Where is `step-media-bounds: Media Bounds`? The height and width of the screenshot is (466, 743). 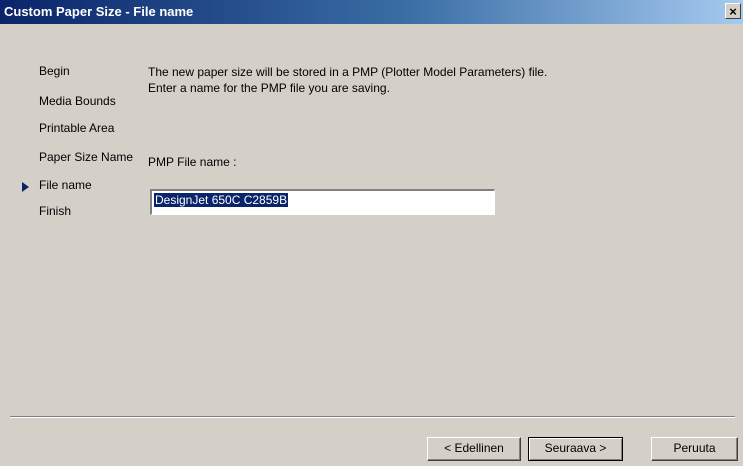 step-media-bounds: Media Bounds is located at coordinates (77, 101).